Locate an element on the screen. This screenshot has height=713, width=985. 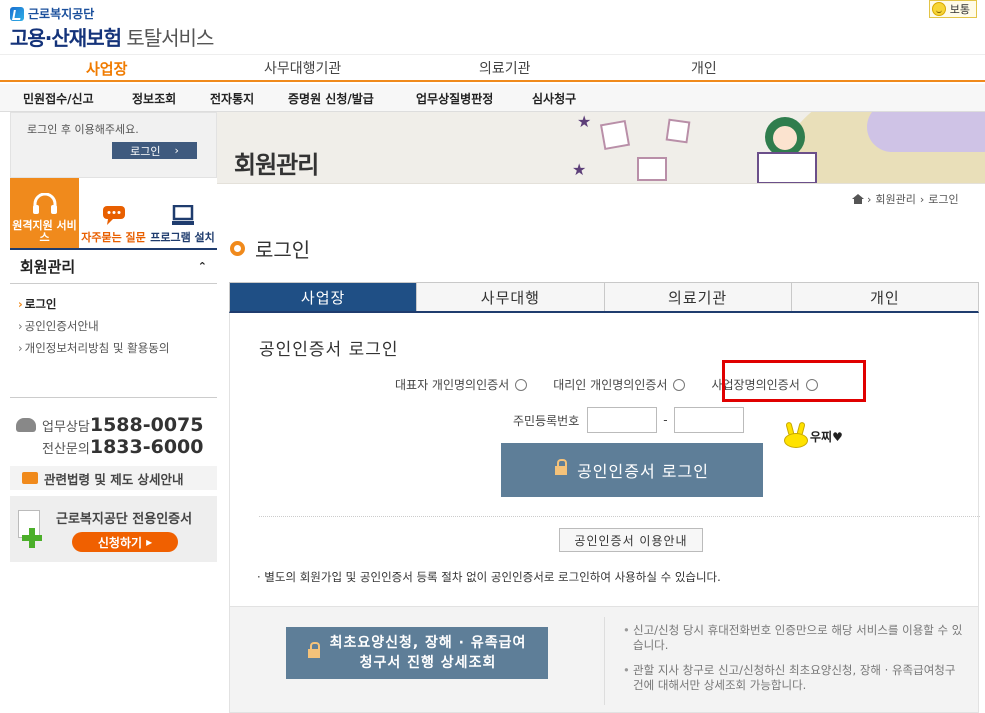
sidebar-login-button: 로그인 › is located at coordinates (154, 150).